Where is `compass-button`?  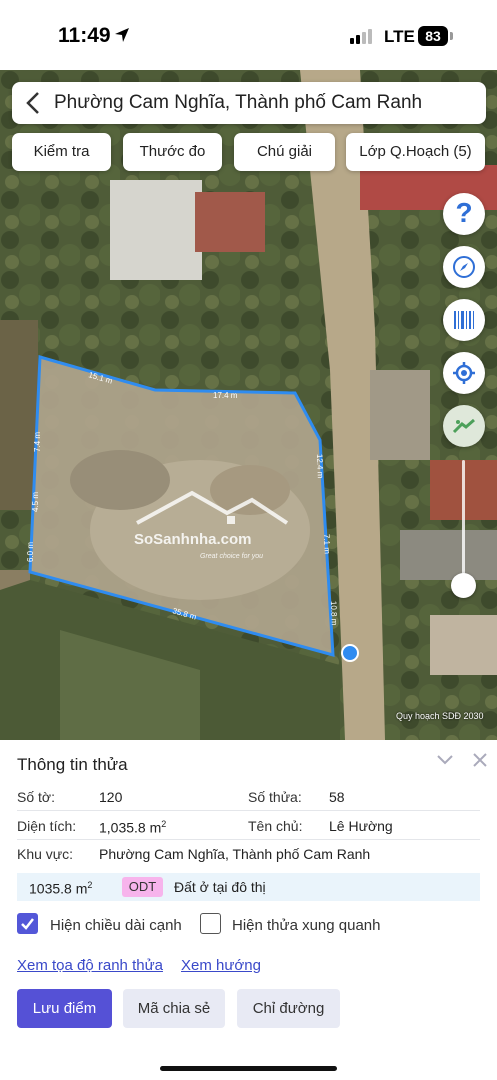
compass-button is located at coordinates (464, 267).